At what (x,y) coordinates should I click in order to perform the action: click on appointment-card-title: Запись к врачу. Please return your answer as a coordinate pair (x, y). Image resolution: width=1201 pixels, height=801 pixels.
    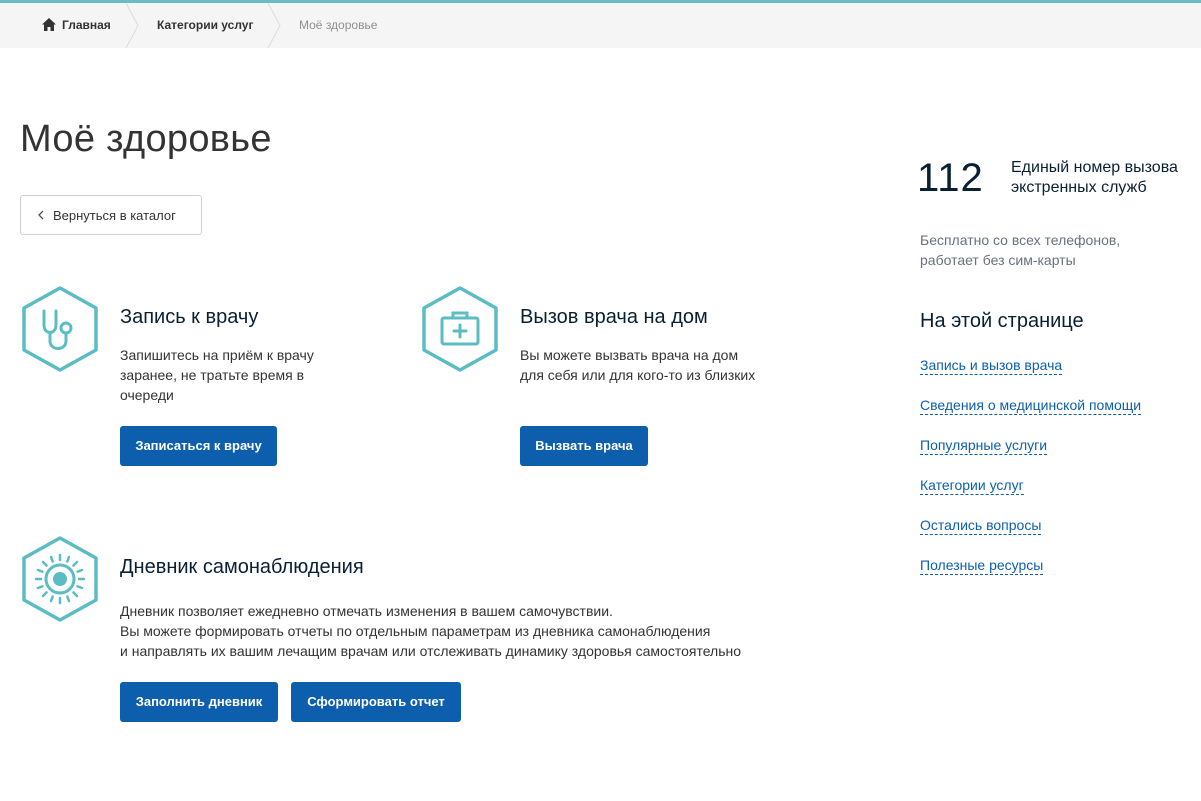
    Looking at the image, I should click on (189, 317).